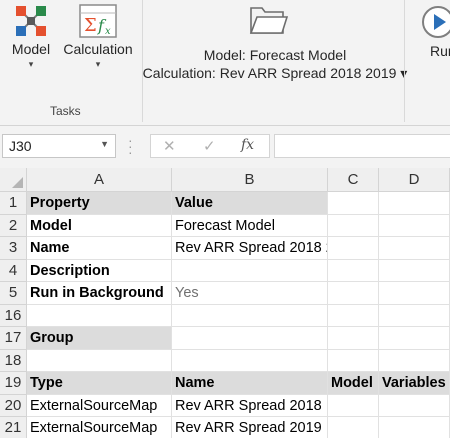  Describe the element at coordinates (13, 405) in the screenshot. I see `row-header: 20` at that location.